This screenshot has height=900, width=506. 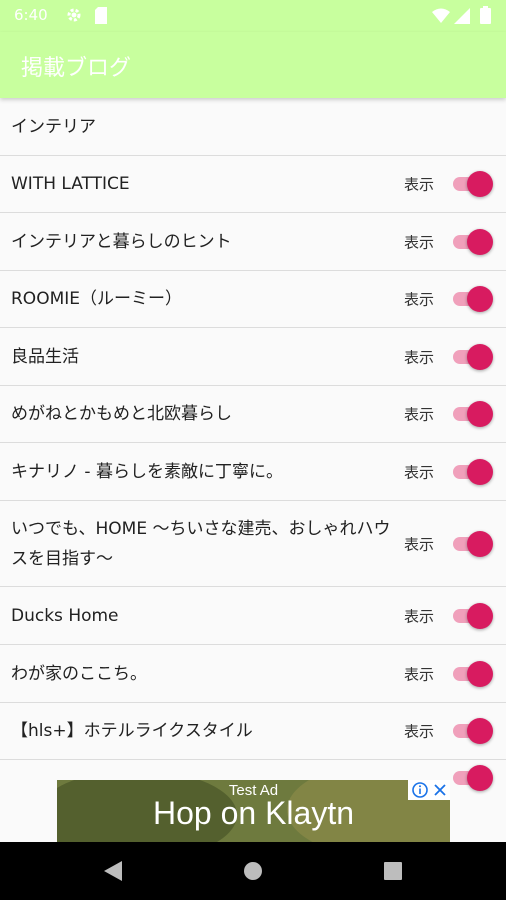 What do you see at coordinates (113, 871) in the screenshot?
I see `back-icon` at bounding box center [113, 871].